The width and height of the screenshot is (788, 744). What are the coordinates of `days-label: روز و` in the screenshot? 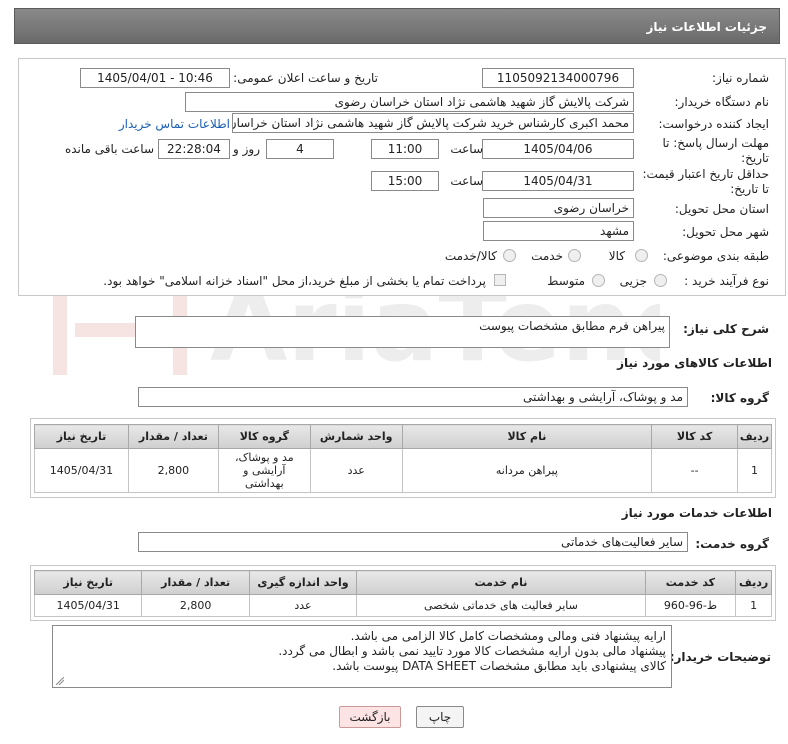 It's located at (246, 149).